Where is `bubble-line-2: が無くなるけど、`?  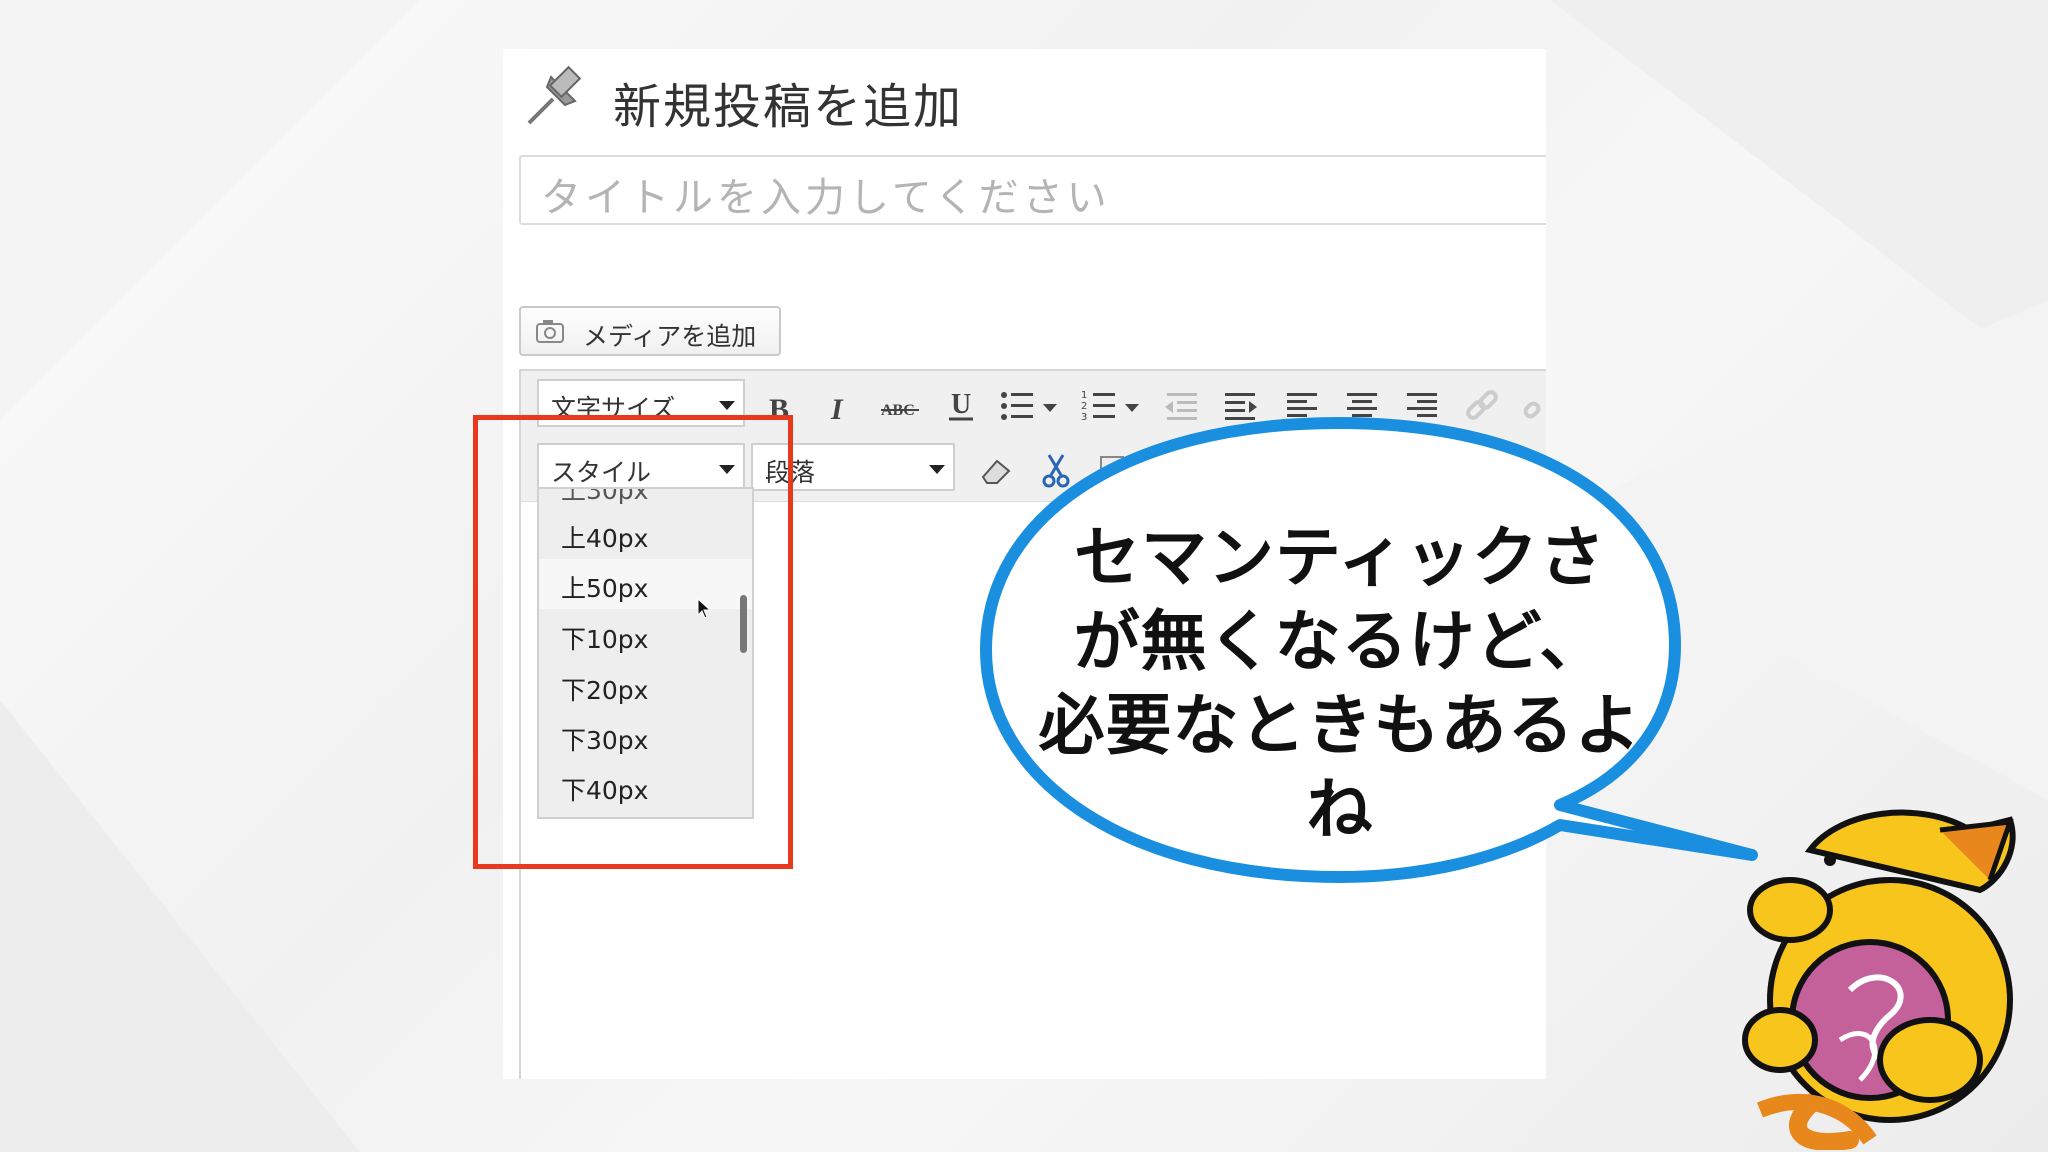 bubble-line-2: が無くなるけど、 is located at coordinates (1340, 641).